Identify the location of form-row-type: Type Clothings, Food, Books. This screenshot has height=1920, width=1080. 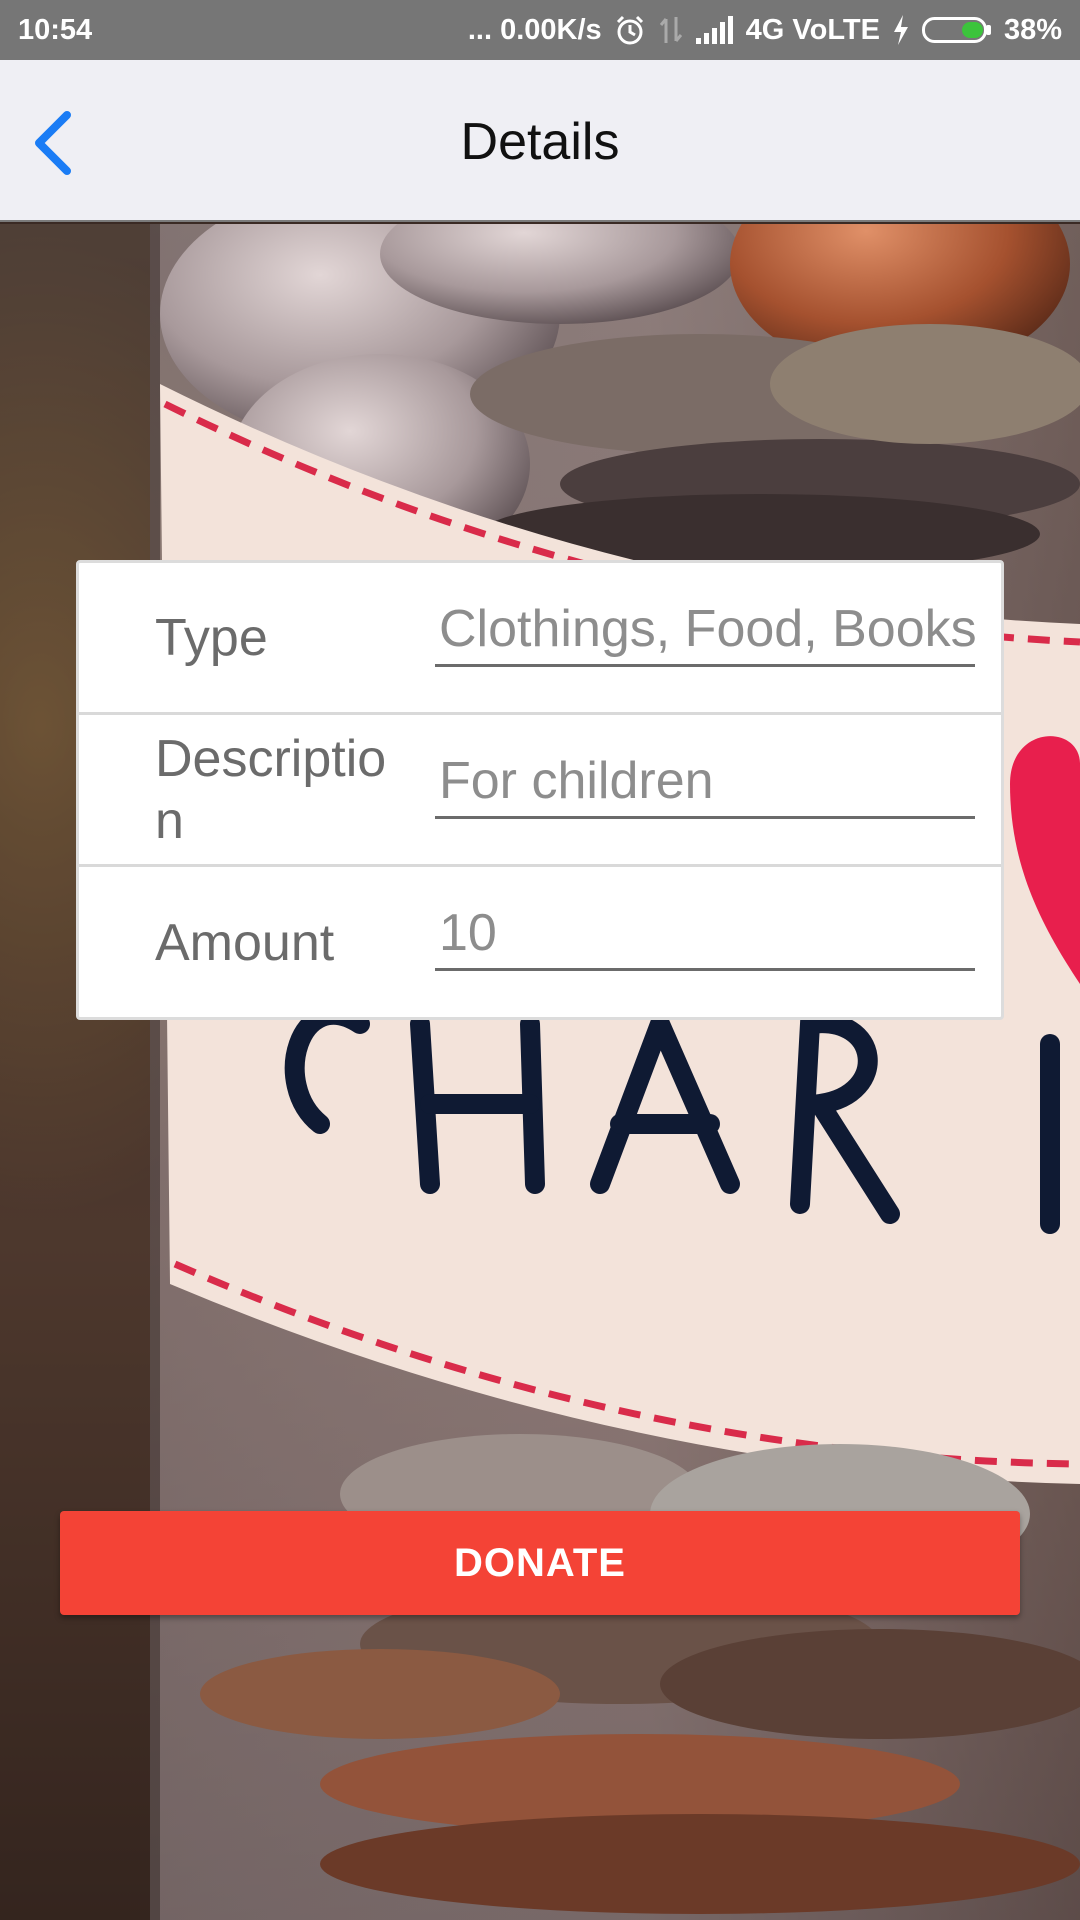
(540, 639).